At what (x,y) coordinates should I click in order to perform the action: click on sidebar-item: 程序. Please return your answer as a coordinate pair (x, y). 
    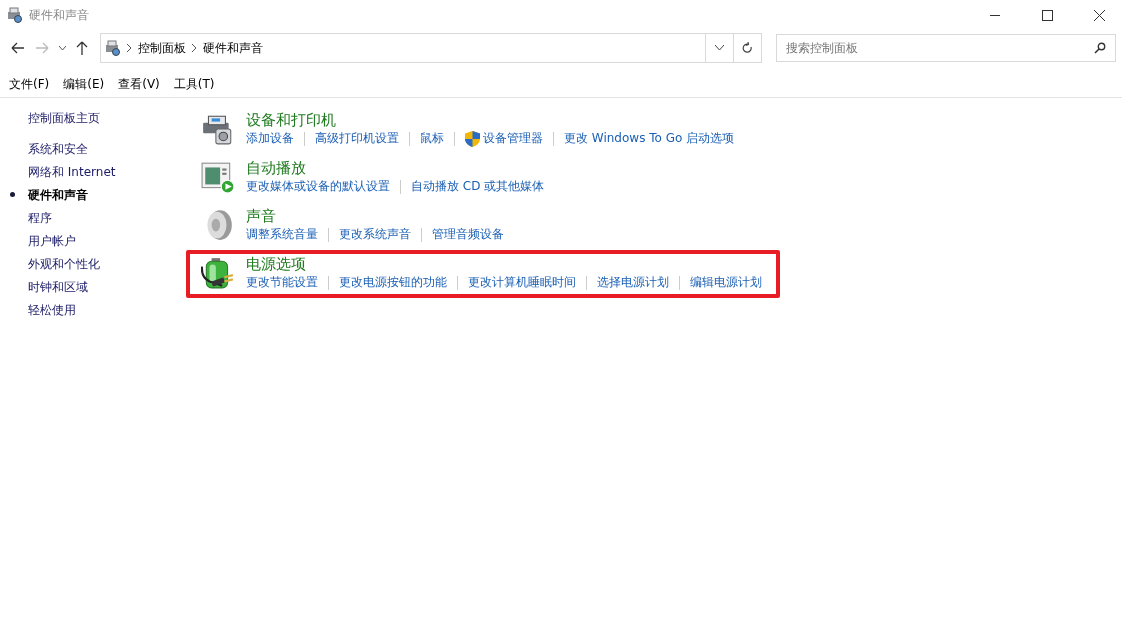
    Looking at the image, I should click on (40, 218).